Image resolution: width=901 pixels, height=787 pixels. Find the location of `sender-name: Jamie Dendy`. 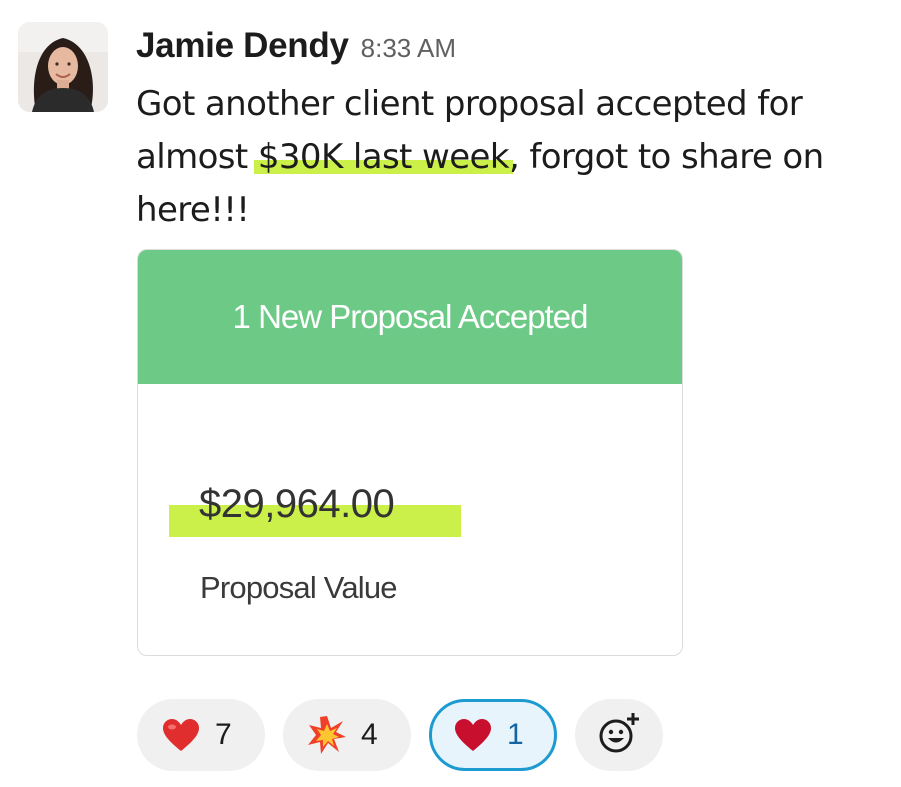

sender-name: Jamie Dendy is located at coordinates (242, 46).